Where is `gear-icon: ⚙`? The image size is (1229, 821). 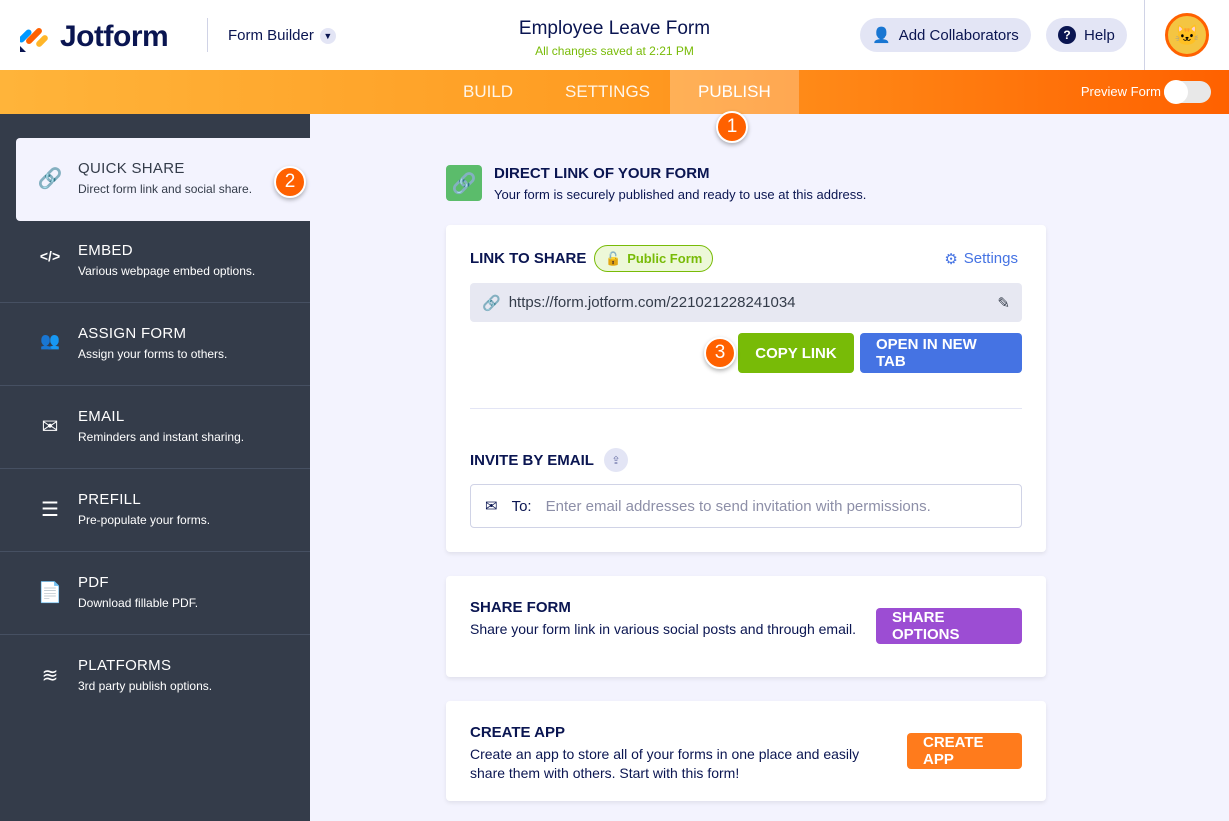
gear-icon: ⚙ is located at coordinates (951, 259).